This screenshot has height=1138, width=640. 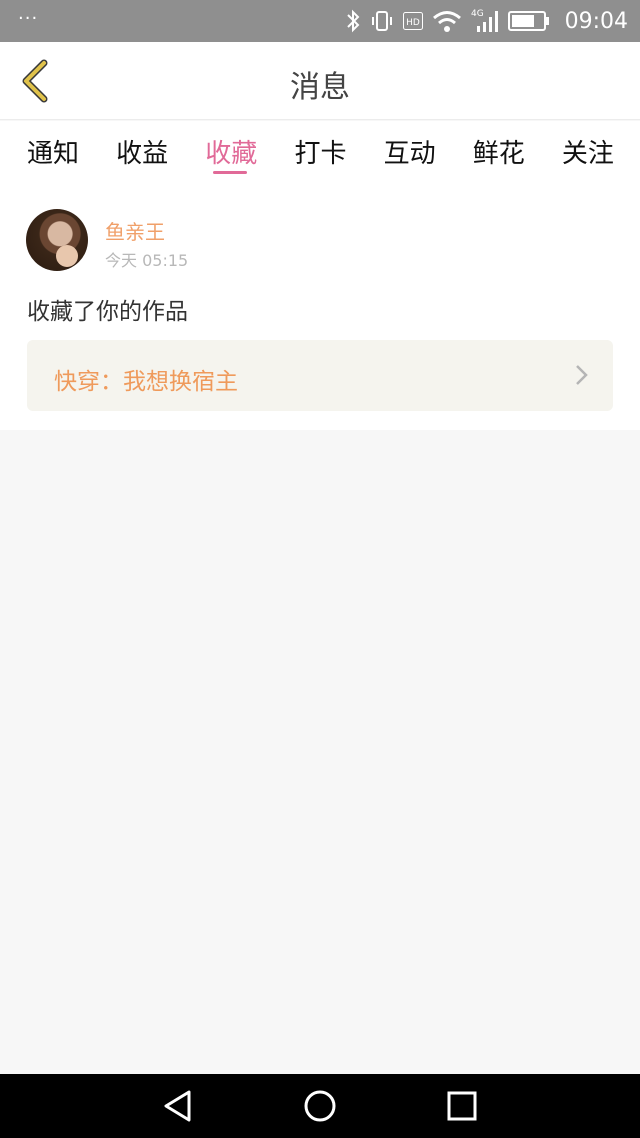 I want to click on tab-follows: 关注, so click(x=588, y=152).